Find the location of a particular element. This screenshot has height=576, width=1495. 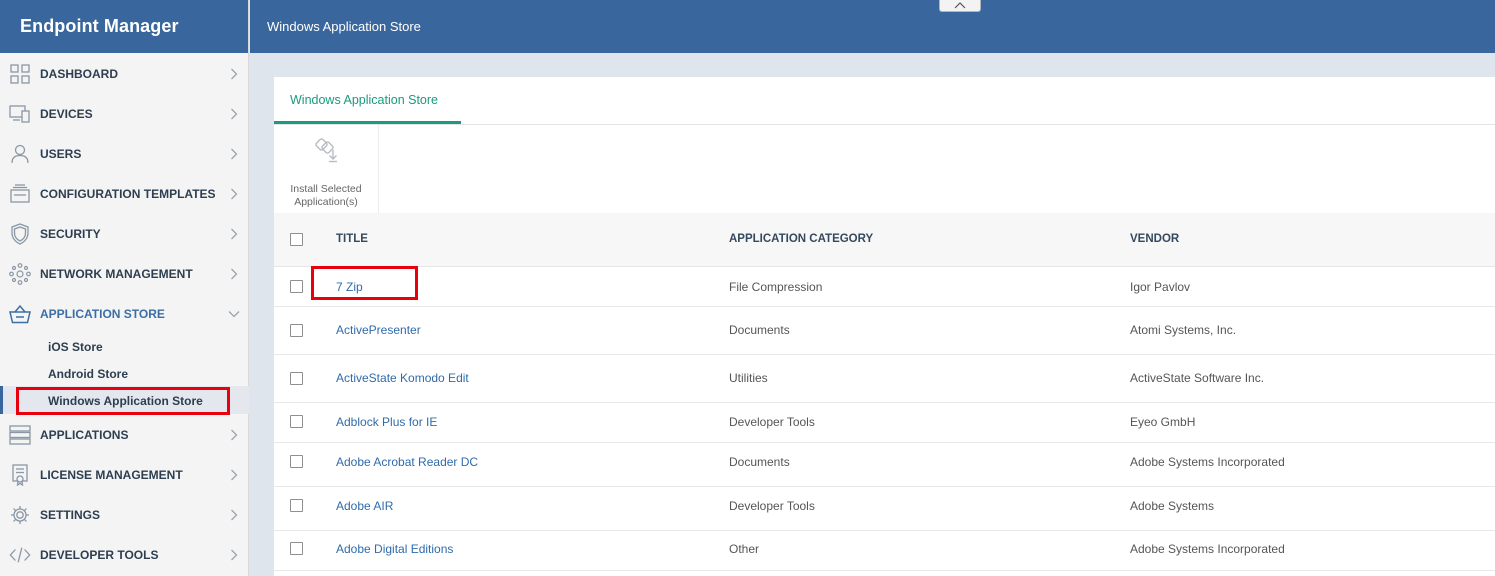

sidebar-item-devices: DEVICES is located at coordinates (124, 114).